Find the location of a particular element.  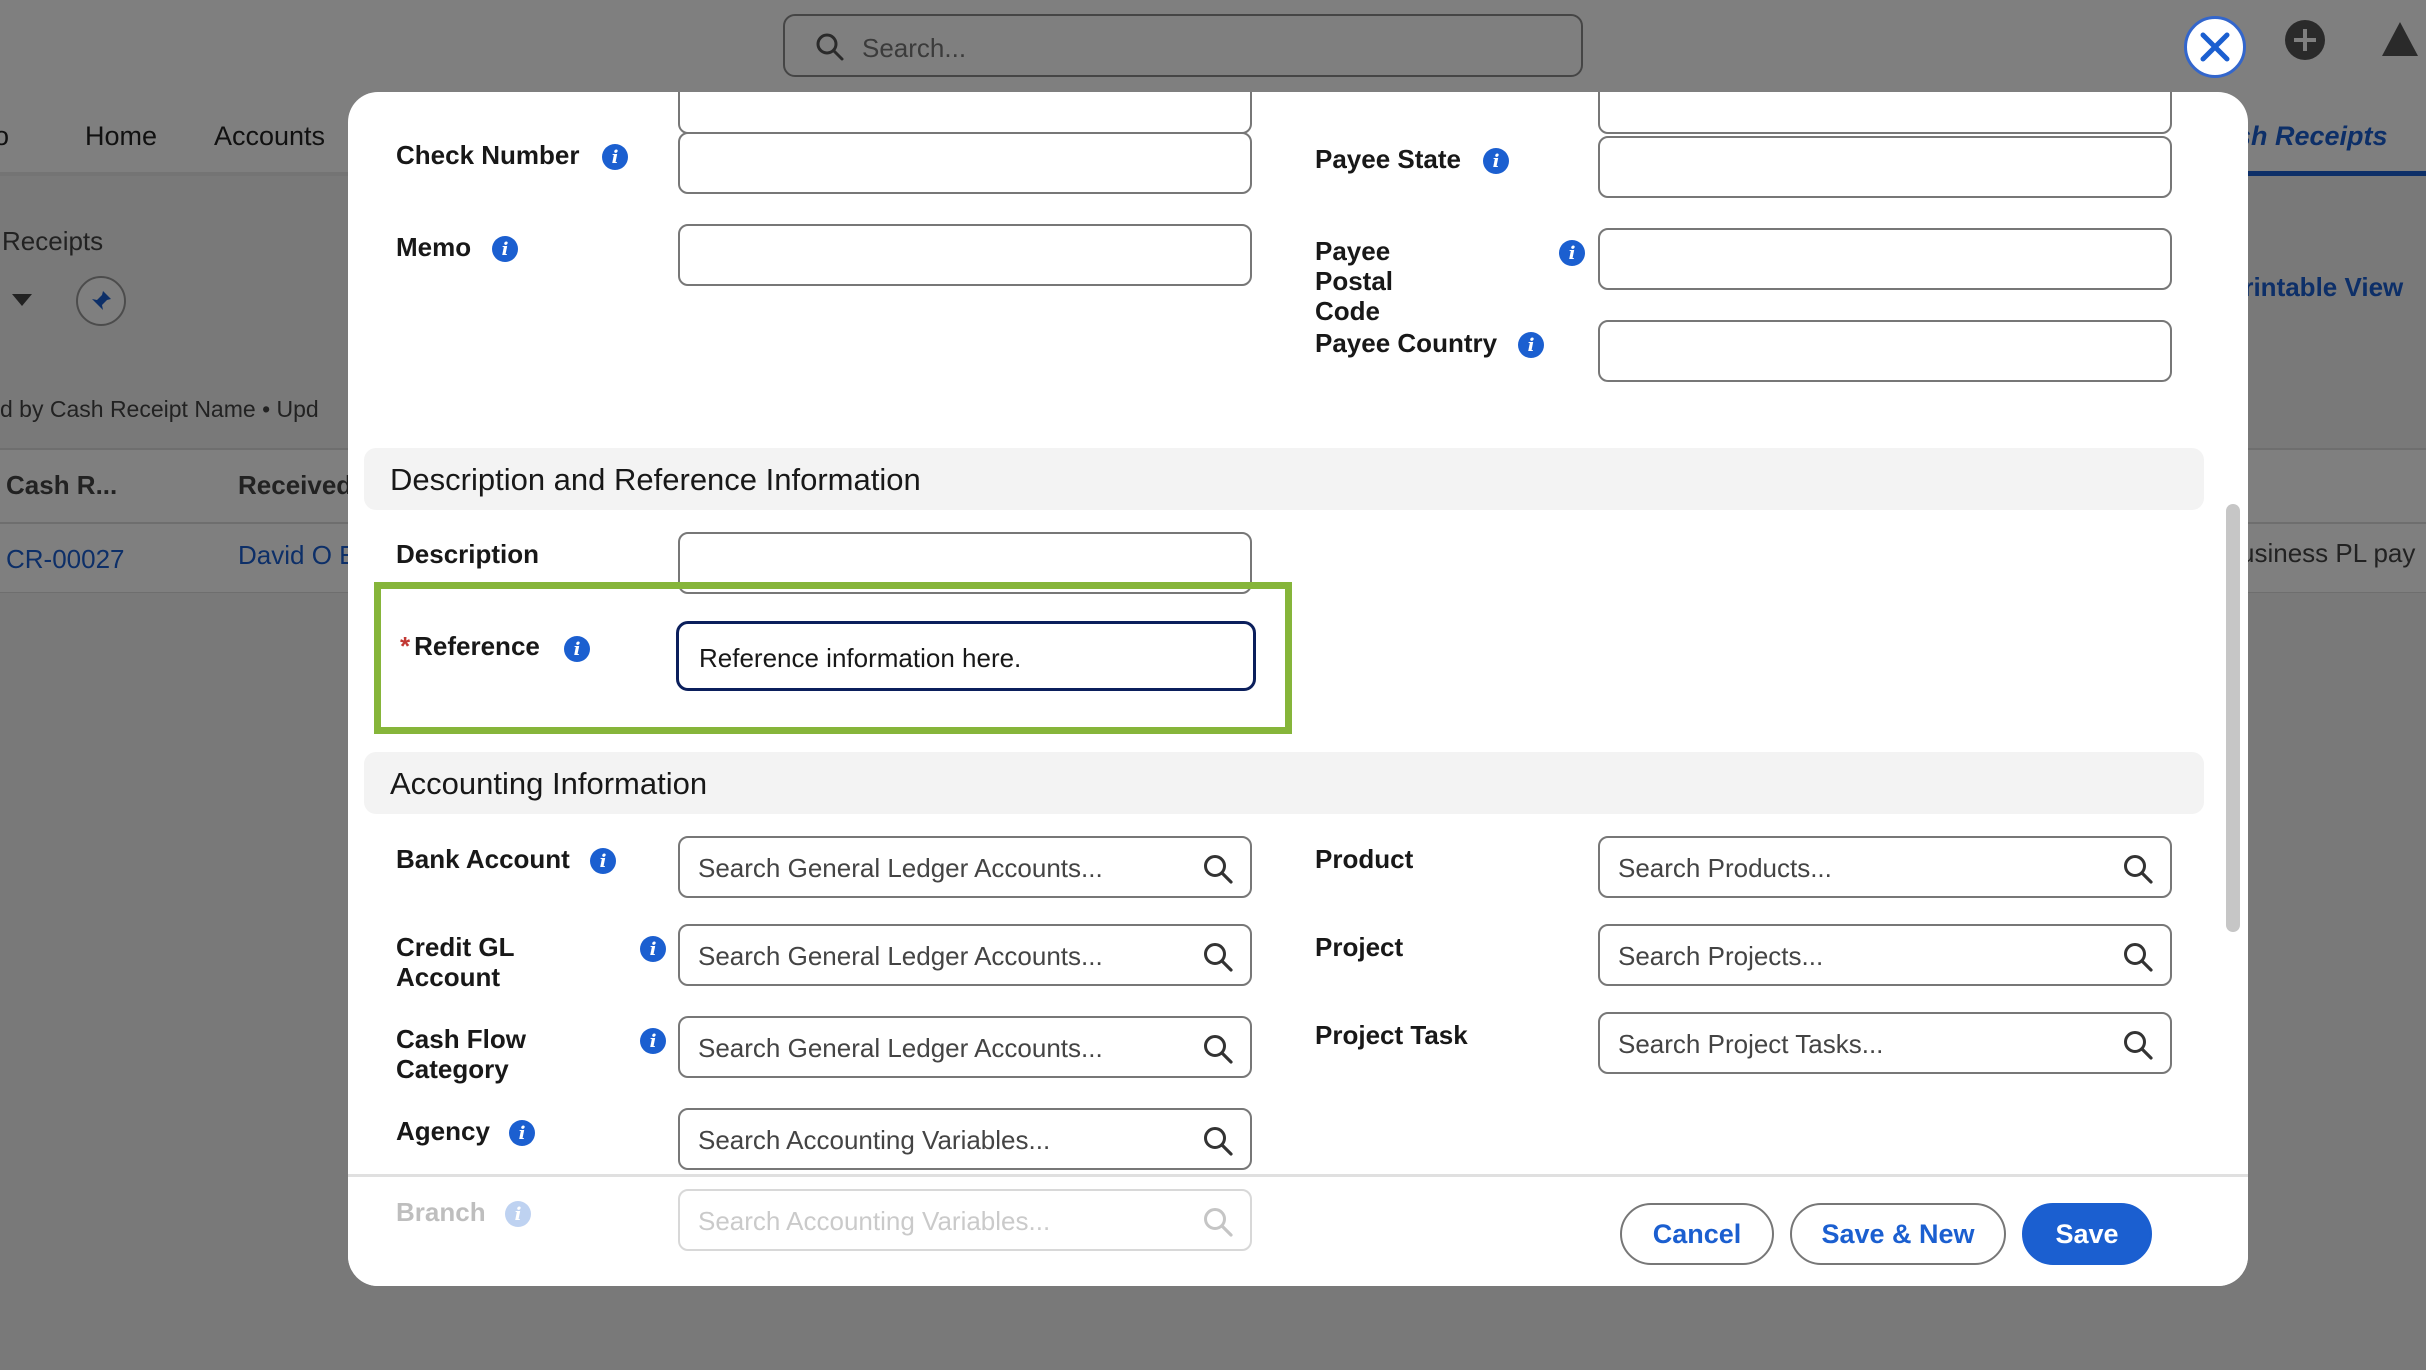

previous-right-field-input is located at coordinates (1885, 113).